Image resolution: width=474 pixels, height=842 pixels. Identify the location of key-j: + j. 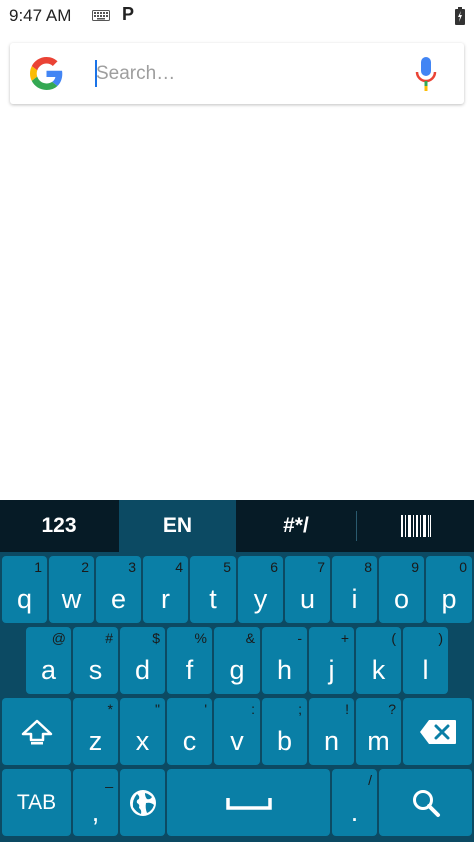
(331, 660).